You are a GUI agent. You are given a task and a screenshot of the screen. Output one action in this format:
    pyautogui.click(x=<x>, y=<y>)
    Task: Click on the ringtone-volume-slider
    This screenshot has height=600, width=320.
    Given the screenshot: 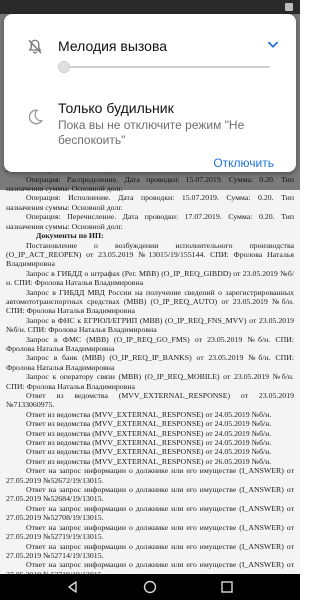 What is the action you would take?
    pyautogui.click(x=164, y=67)
    